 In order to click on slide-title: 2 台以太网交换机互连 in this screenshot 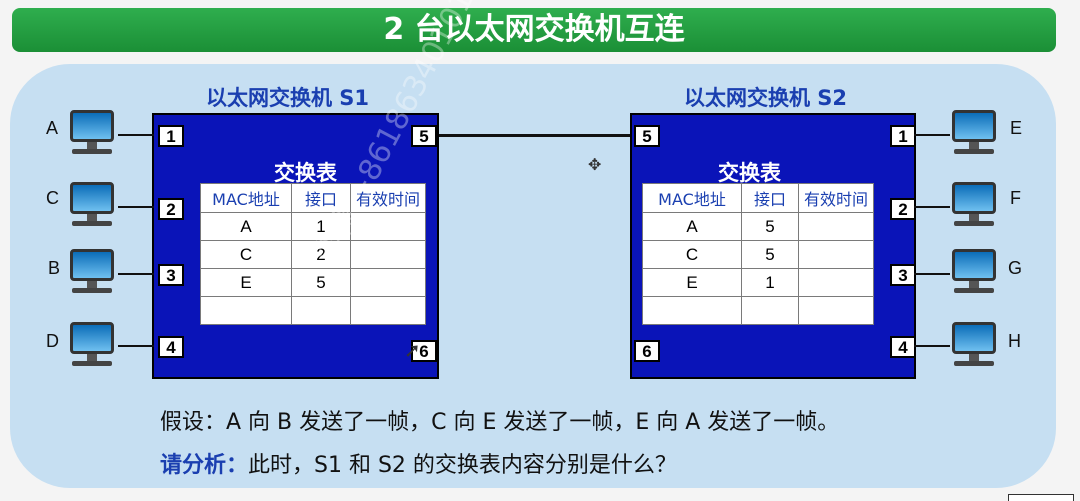, I will do `click(534, 30)`.